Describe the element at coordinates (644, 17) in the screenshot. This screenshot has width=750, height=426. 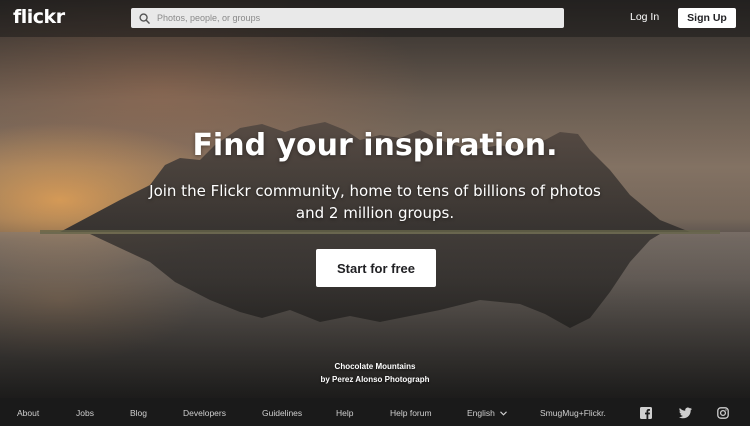
I see `login-link: Log In` at that location.